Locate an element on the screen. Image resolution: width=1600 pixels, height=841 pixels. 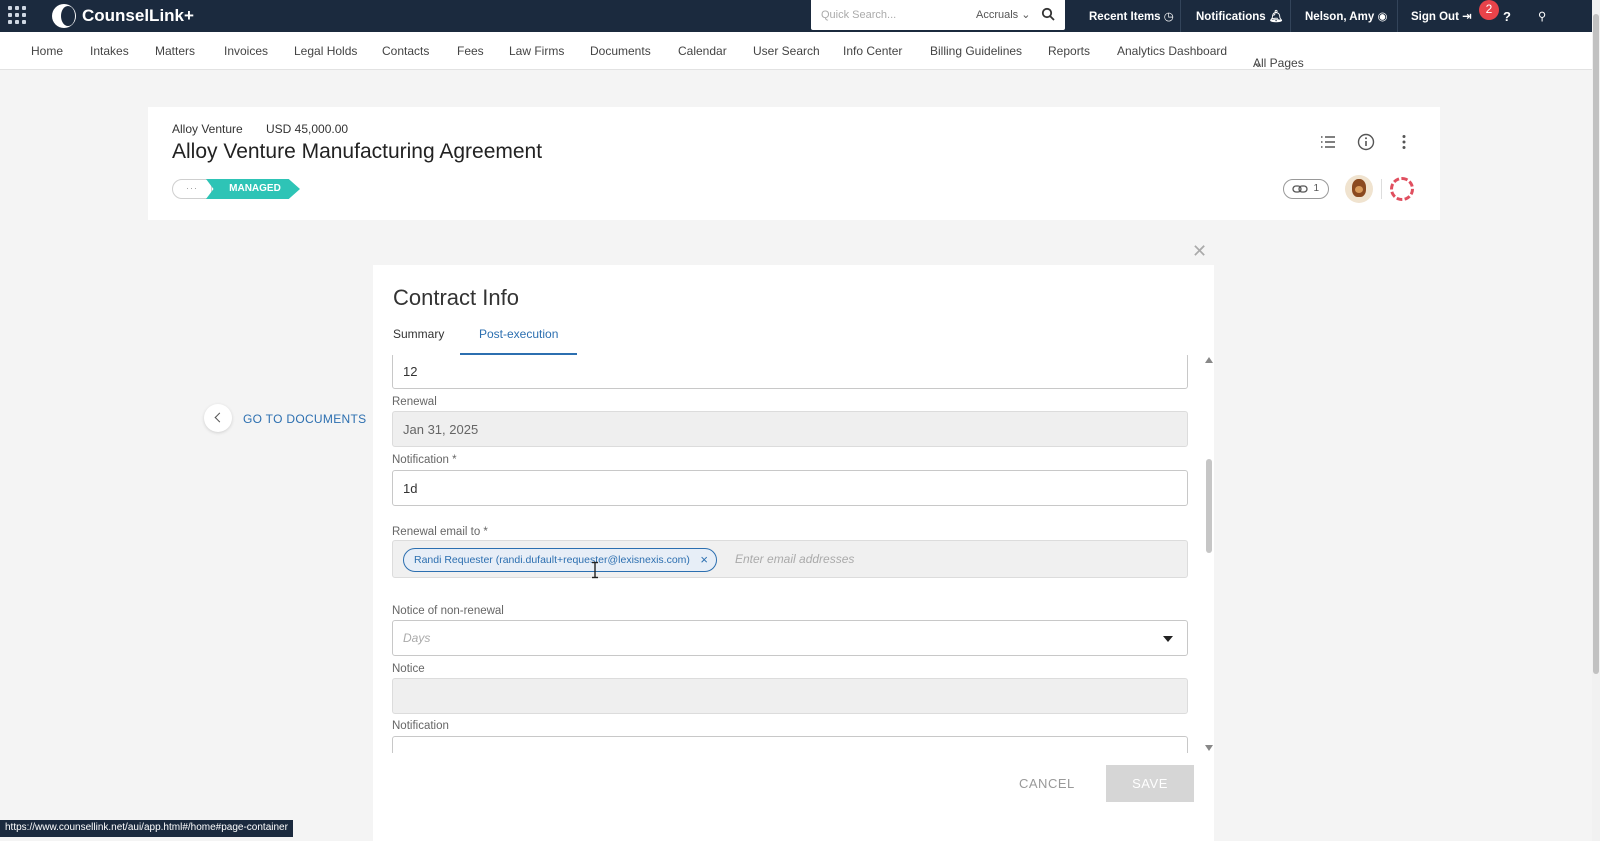
text-cursor-icon is located at coordinates (595, 570).